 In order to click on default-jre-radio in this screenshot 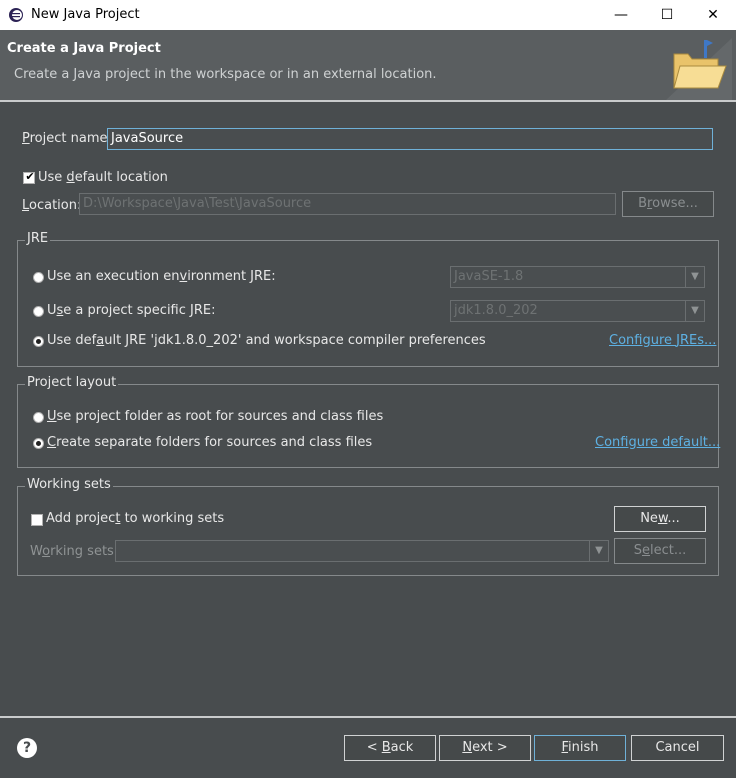, I will do `click(38, 341)`.